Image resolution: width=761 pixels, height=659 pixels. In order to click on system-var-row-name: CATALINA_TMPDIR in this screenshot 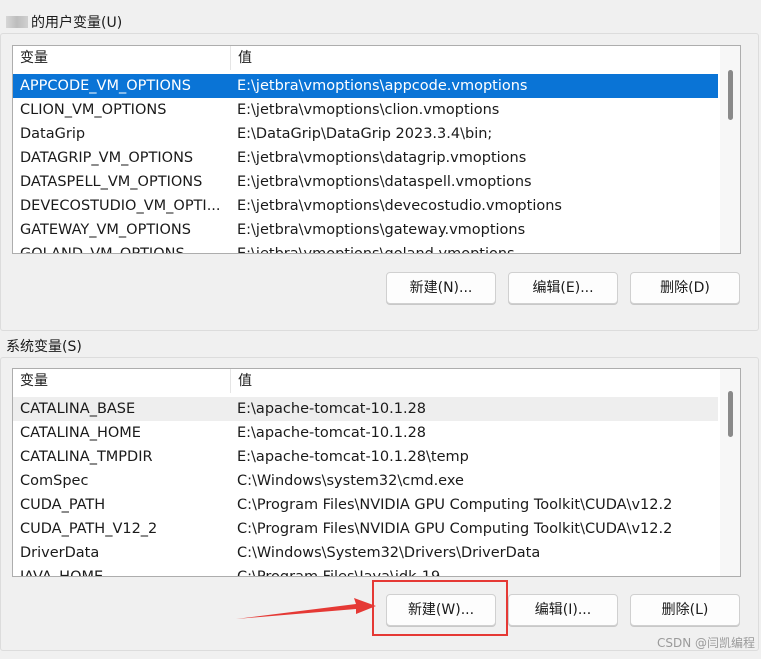, I will do `click(86, 457)`.